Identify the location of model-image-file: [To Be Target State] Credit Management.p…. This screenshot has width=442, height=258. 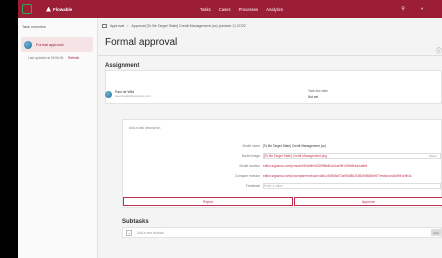
(352, 155).